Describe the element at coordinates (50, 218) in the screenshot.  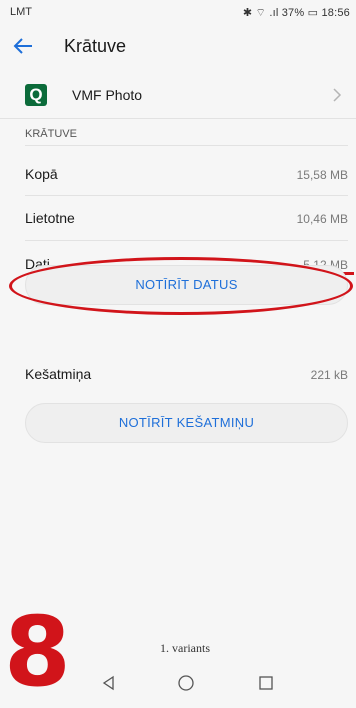
I see `app-size-label: Lietotne` at that location.